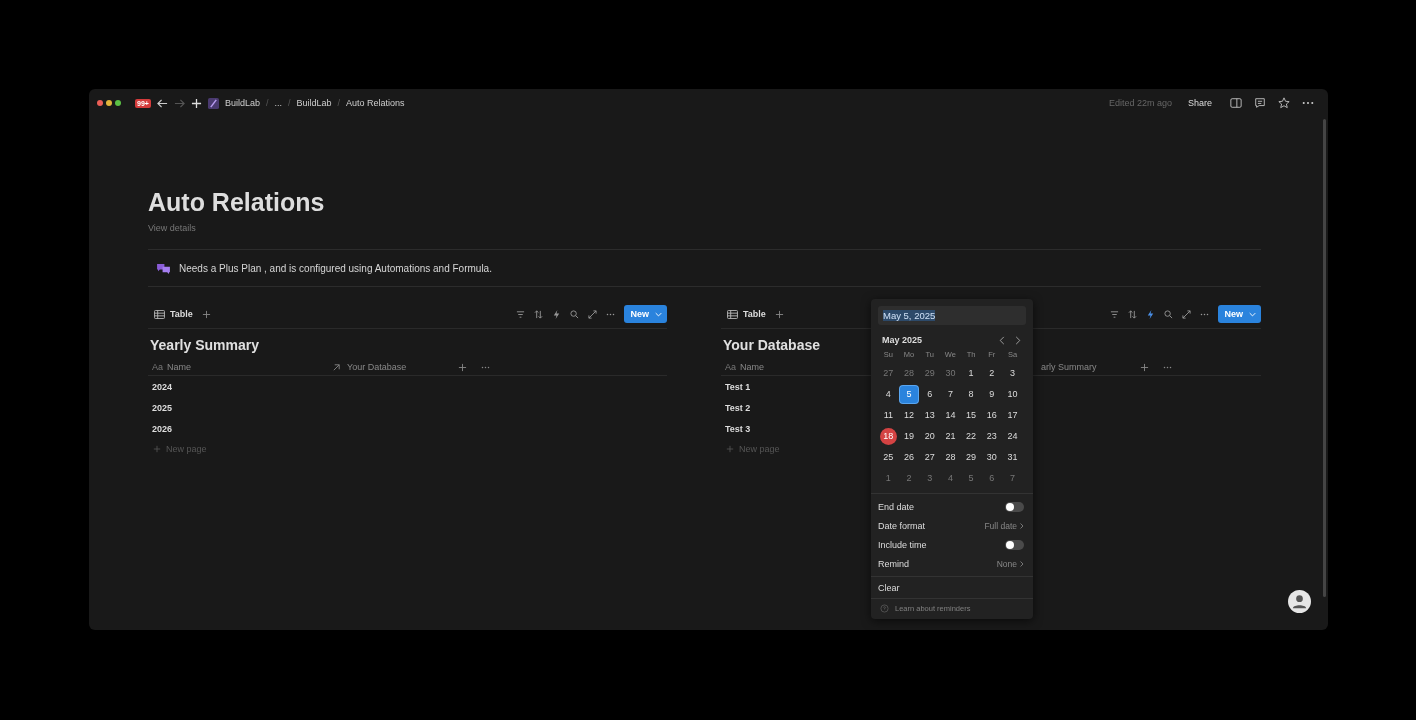 The height and width of the screenshot is (720, 1416). Describe the element at coordinates (109, 103) in the screenshot. I see `window-controls` at that location.